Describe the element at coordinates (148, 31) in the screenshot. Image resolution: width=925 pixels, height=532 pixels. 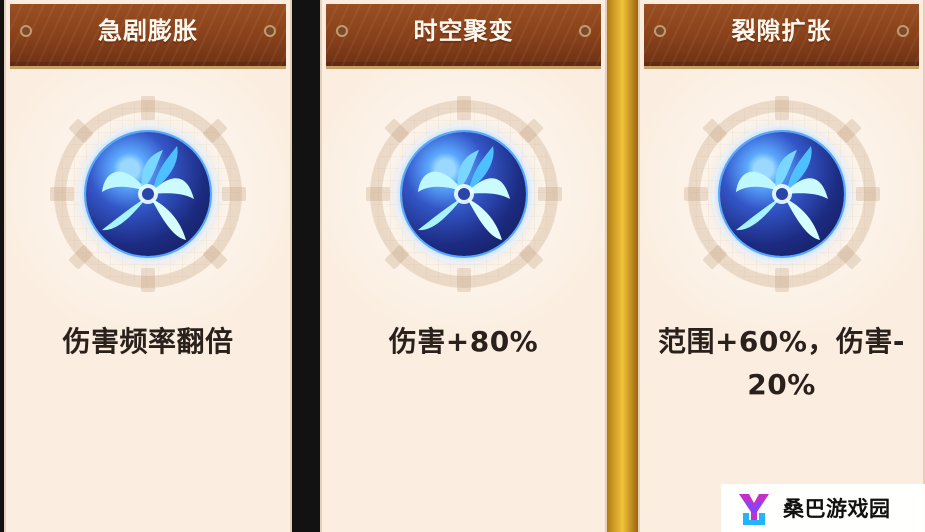
I see `card-title: 急剧膨胀` at that location.